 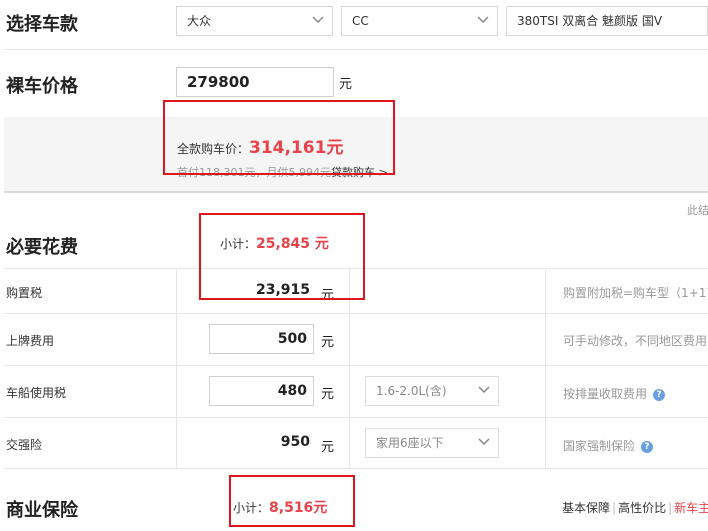 What do you see at coordinates (697, 210) in the screenshot?
I see `right-hint: 此结` at bounding box center [697, 210].